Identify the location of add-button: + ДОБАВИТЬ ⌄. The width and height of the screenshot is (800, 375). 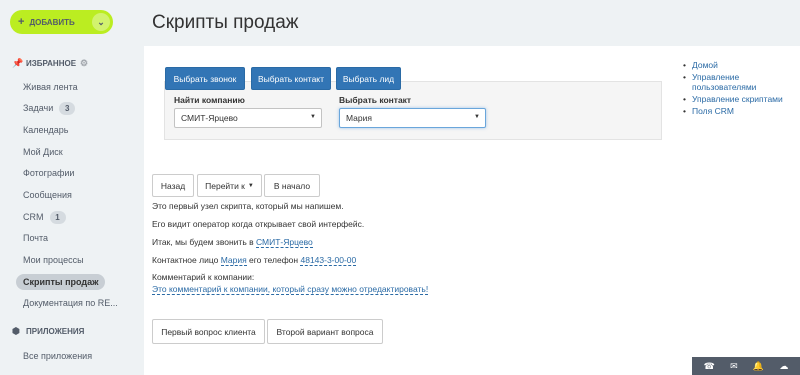
(61, 22).